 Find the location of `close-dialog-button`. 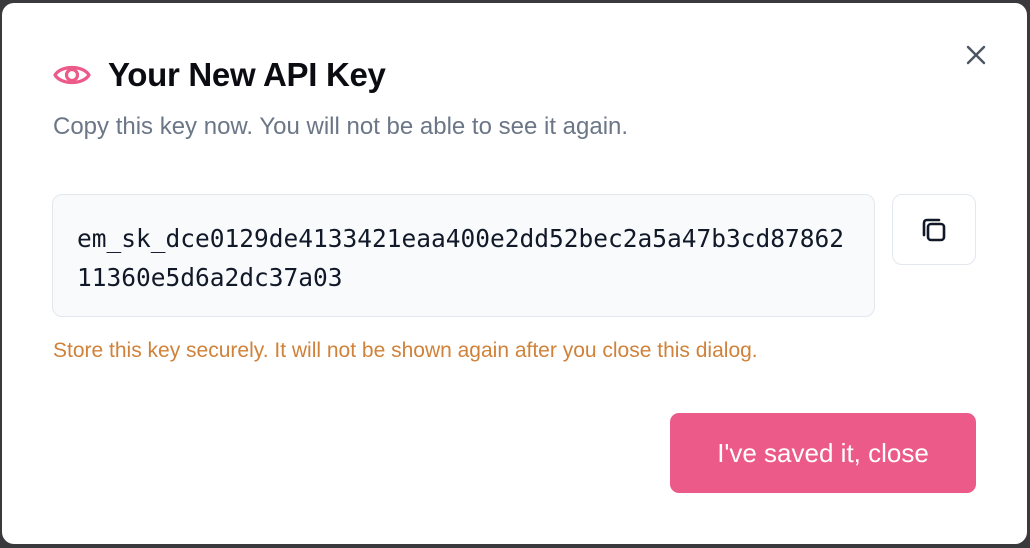

close-dialog-button is located at coordinates (976, 55).